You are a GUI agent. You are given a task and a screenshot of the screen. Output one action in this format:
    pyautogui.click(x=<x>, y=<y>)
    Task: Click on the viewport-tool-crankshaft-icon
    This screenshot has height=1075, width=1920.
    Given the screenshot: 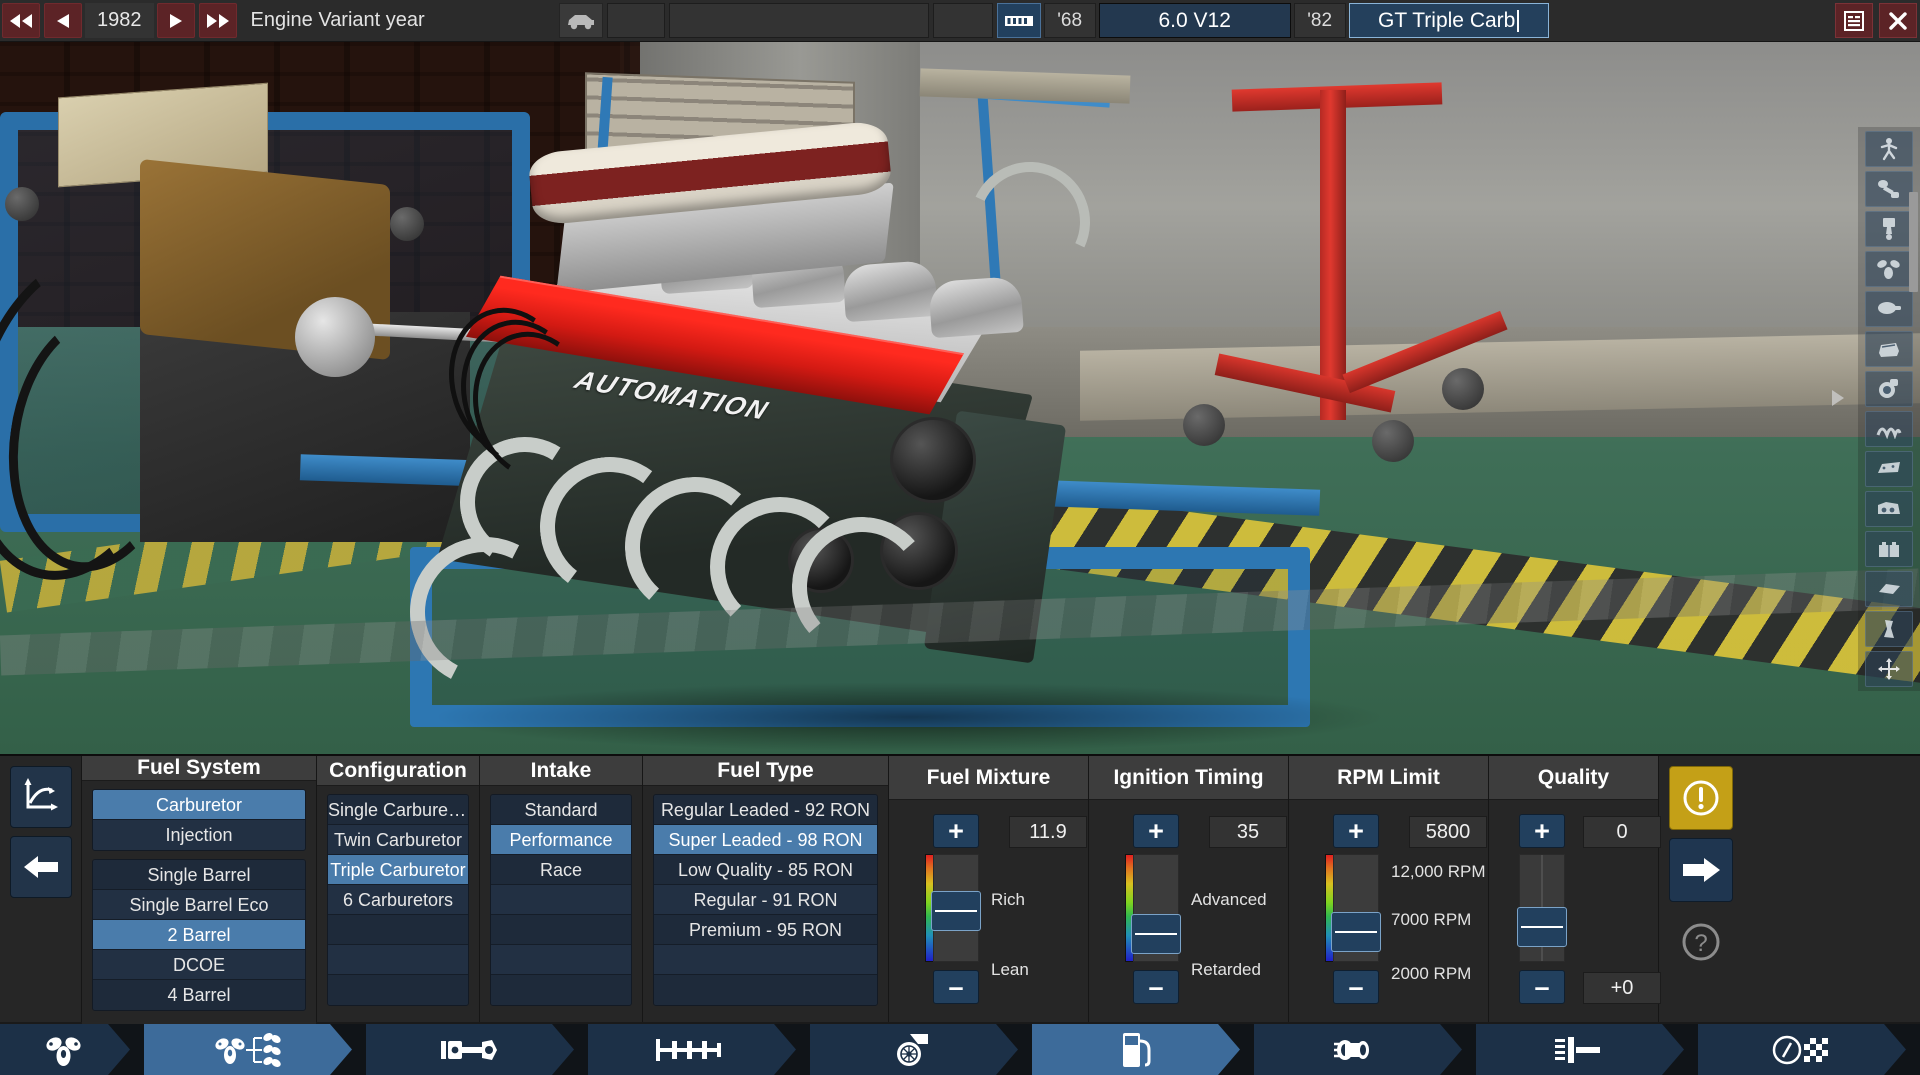 What is the action you would take?
    pyautogui.click(x=1889, y=189)
    